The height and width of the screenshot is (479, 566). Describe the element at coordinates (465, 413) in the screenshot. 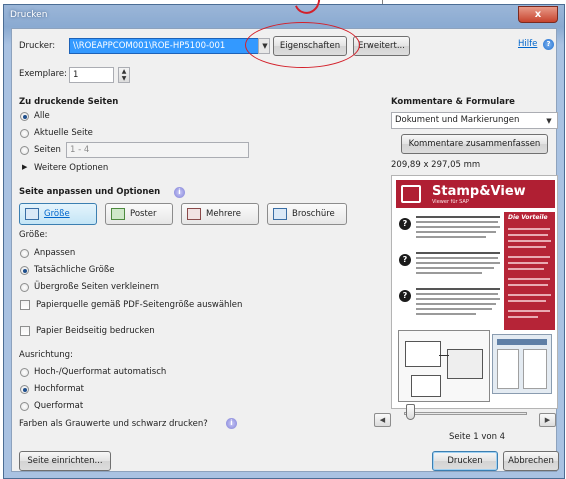

I see `page-slider` at that location.